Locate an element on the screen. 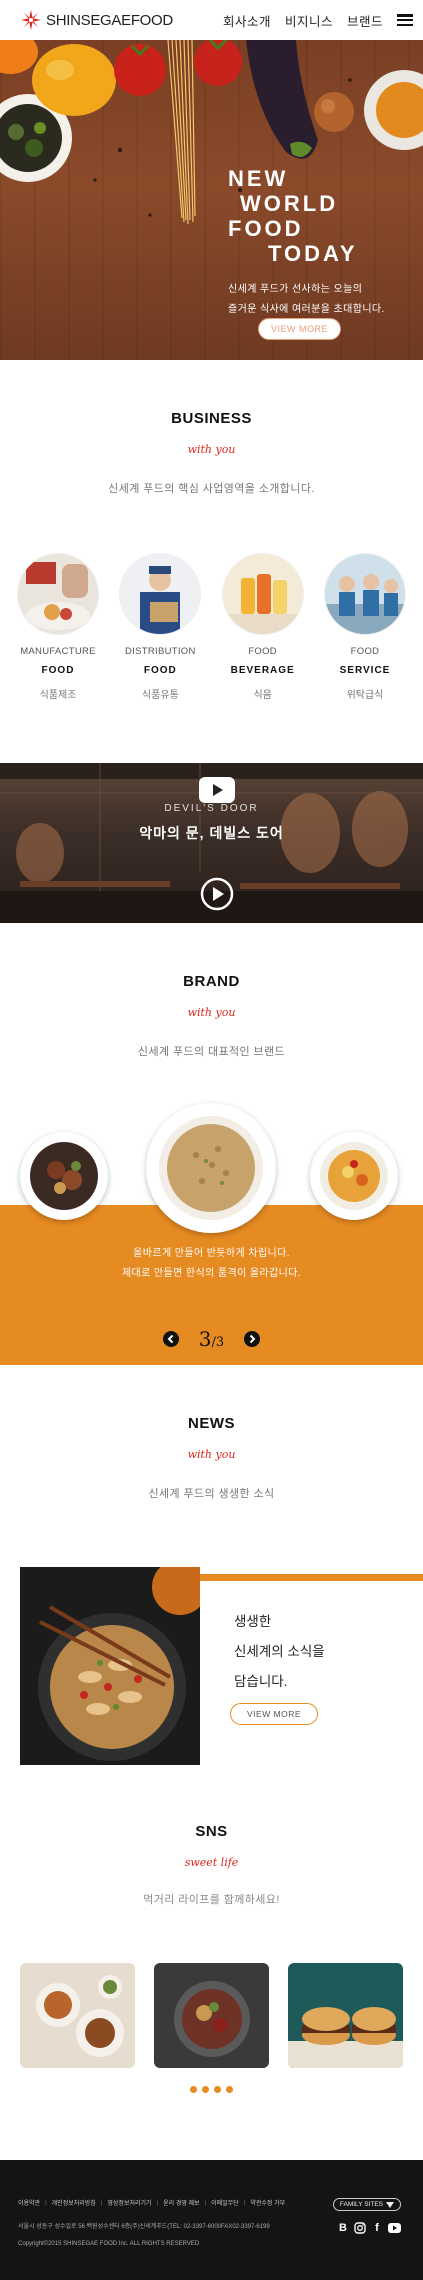 This screenshot has height=2280, width=423. logo-text: SHINSEGAEFOOD is located at coordinates (109, 20).